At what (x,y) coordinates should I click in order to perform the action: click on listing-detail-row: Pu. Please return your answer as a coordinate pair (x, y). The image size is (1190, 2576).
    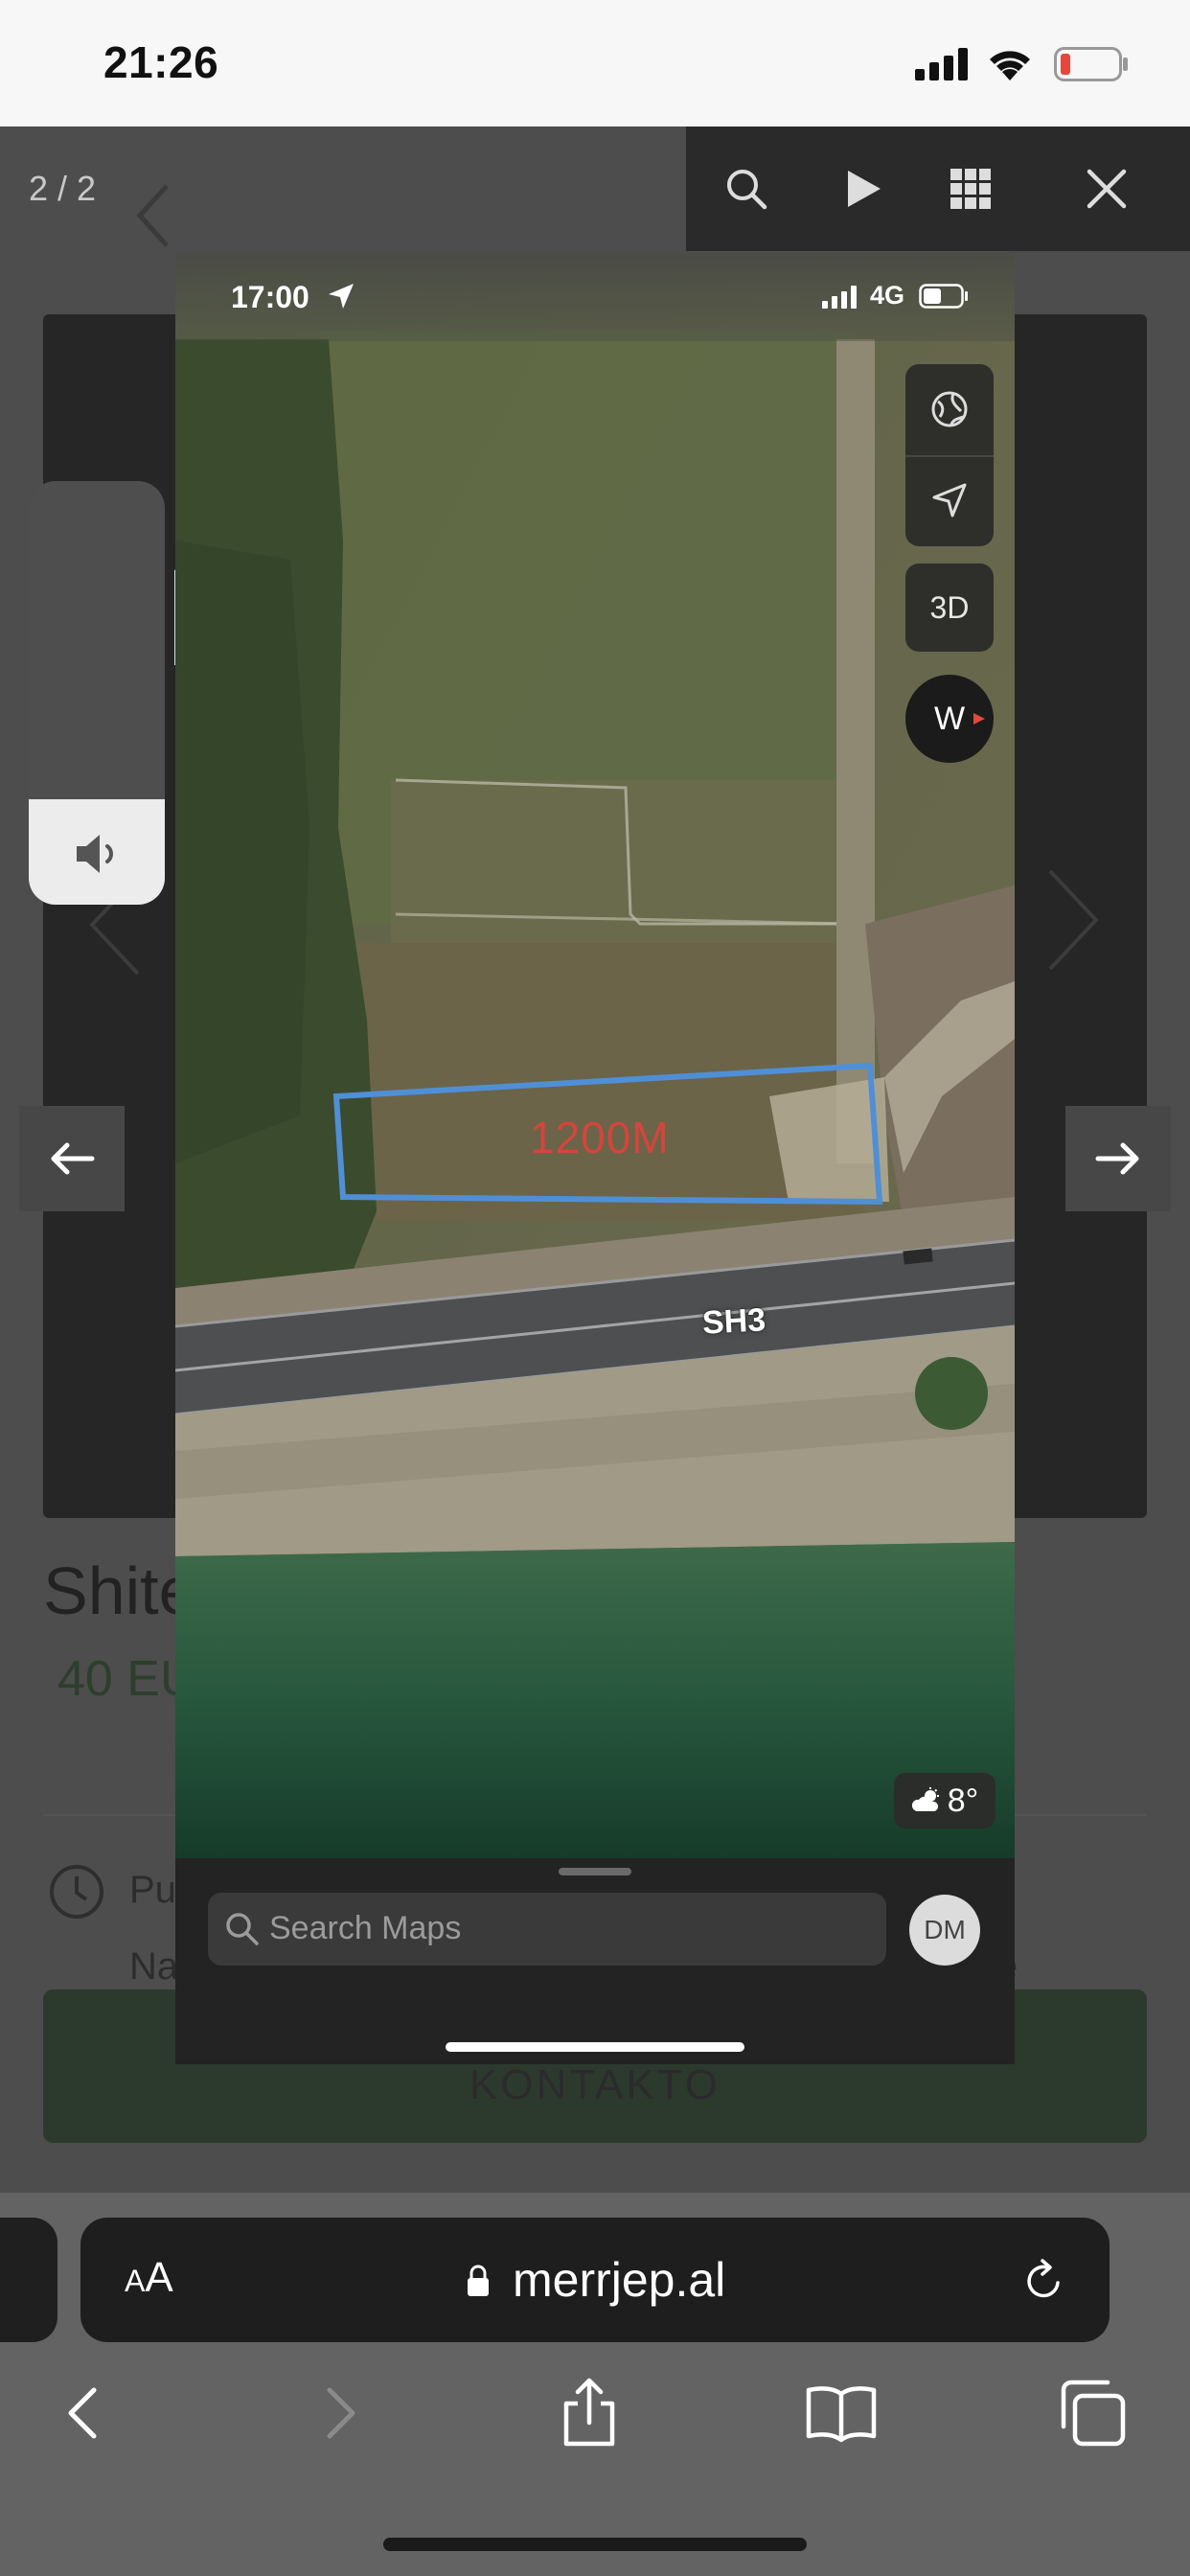
    Looking at the image, I should click on (152, 1890).